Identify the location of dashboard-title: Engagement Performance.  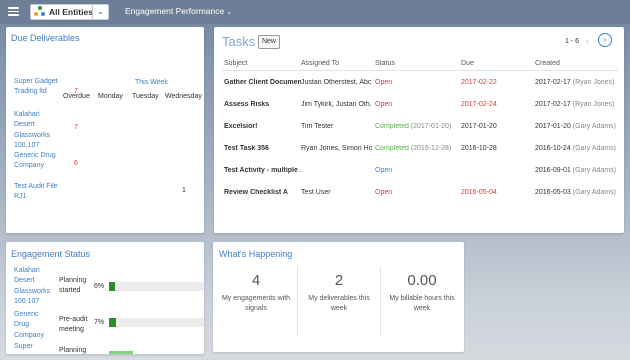
(175, 11).